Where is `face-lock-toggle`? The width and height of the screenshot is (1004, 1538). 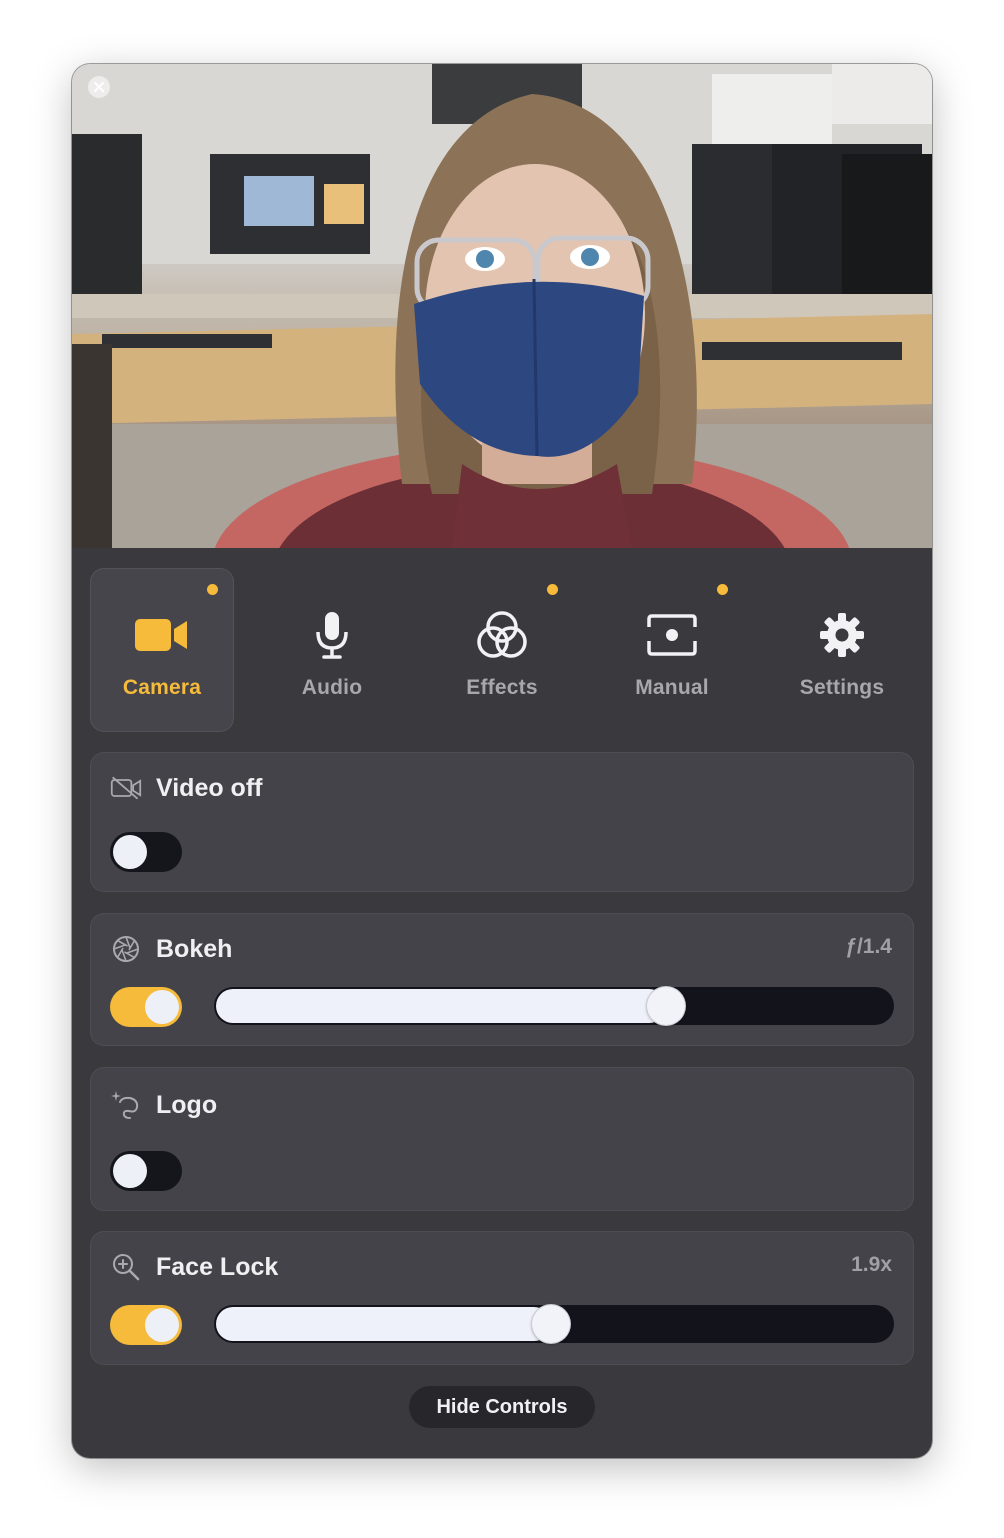
face-lock-toggle is located at coordinates (146, 1325).